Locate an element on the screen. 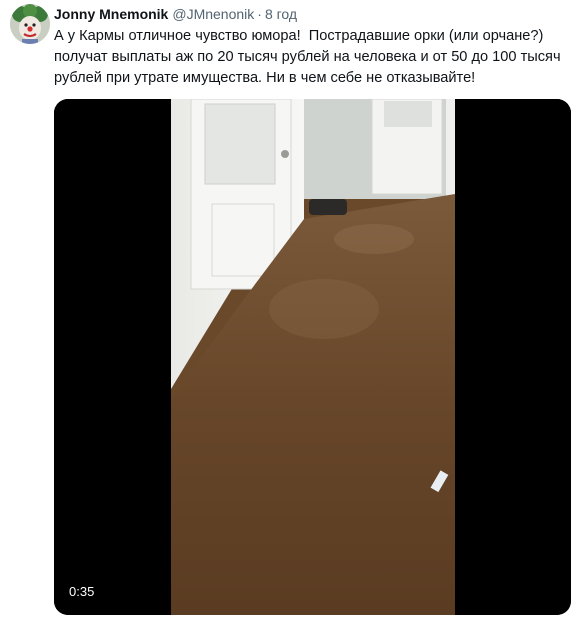 This screenshot has width=583, height=626. video-duration: 0:35 is located at coordinates (82, 592).